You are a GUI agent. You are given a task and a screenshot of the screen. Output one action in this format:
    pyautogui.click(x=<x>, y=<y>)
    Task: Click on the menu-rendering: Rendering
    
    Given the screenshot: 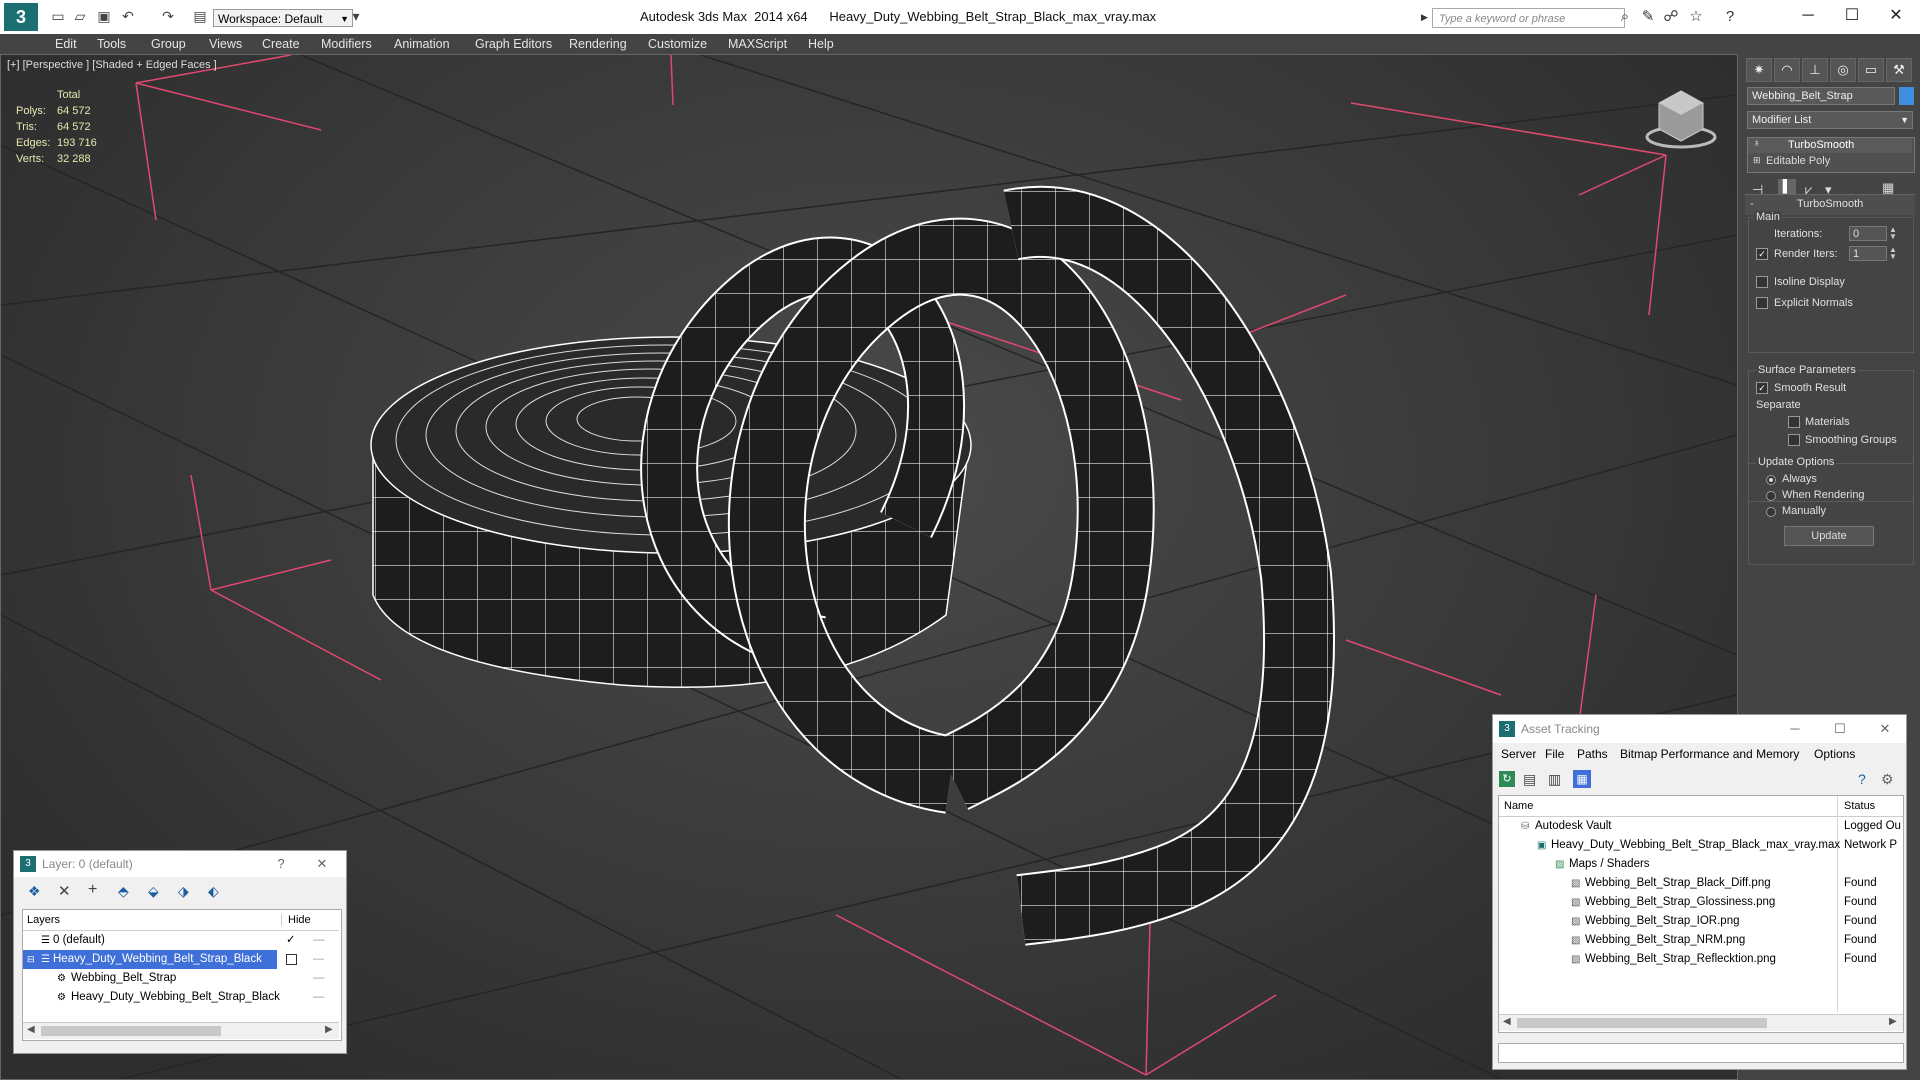 What is the action you would take?
    pyautogui.click(x=598, y=44)
    